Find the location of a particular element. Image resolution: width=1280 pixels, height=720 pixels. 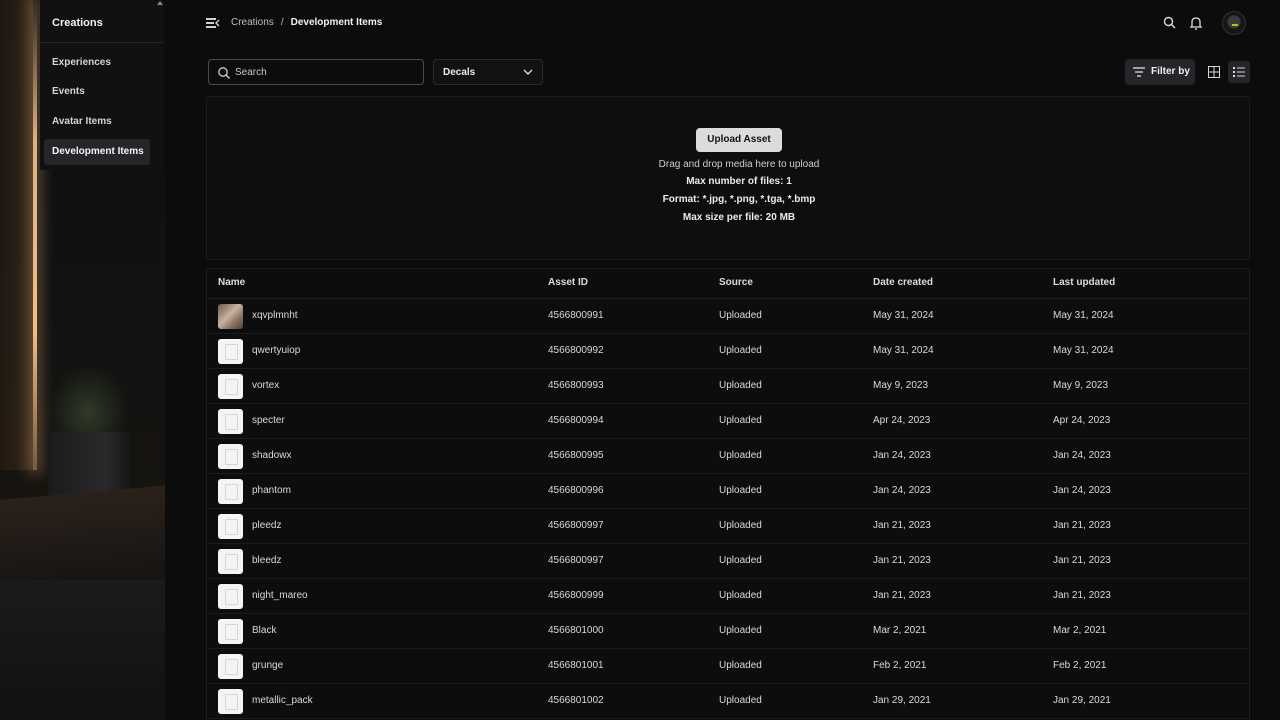

filter-icon is located at coordinates (1139, 72).